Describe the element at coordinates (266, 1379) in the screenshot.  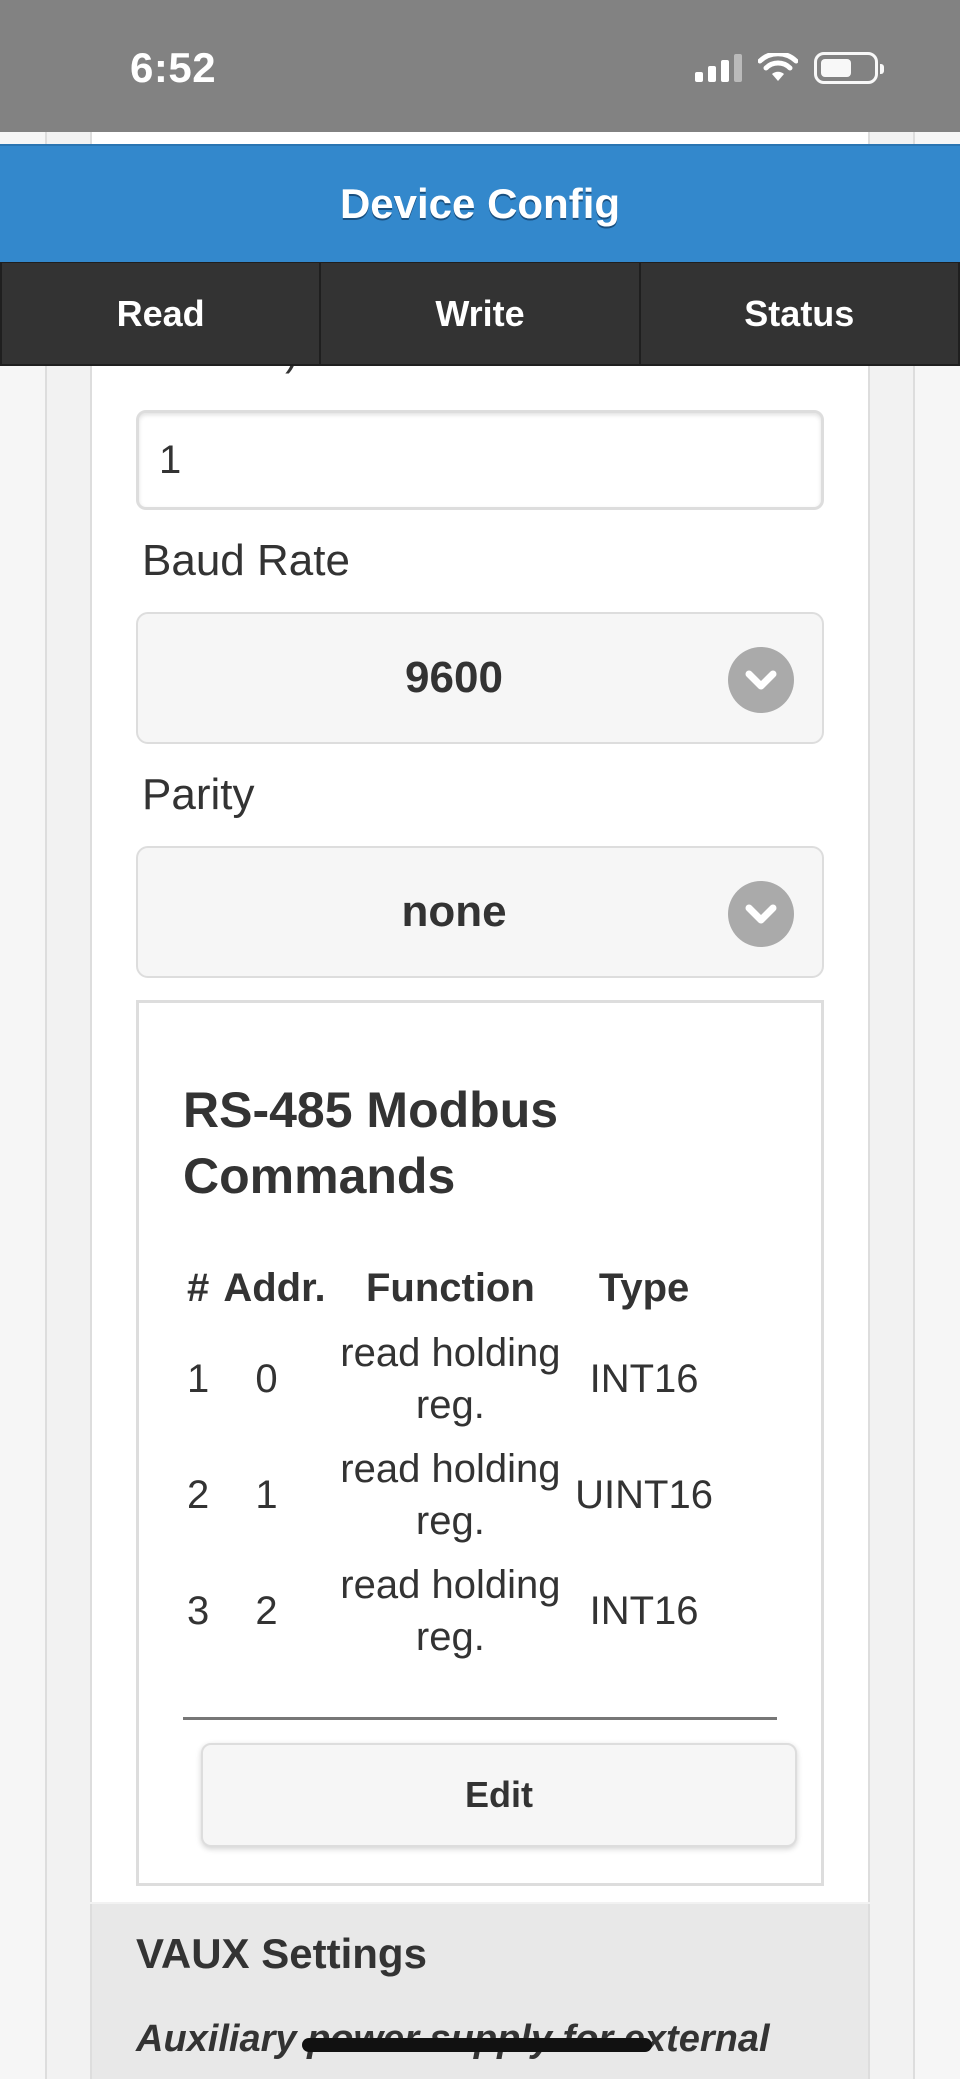
I see `cell-addr: 0` at that location.